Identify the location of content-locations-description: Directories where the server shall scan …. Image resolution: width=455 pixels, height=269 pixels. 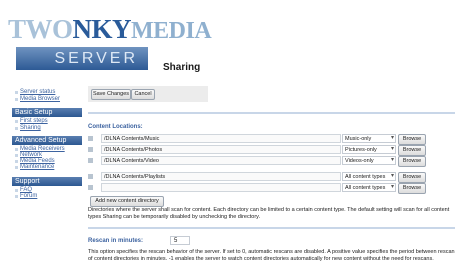
(269, 213).